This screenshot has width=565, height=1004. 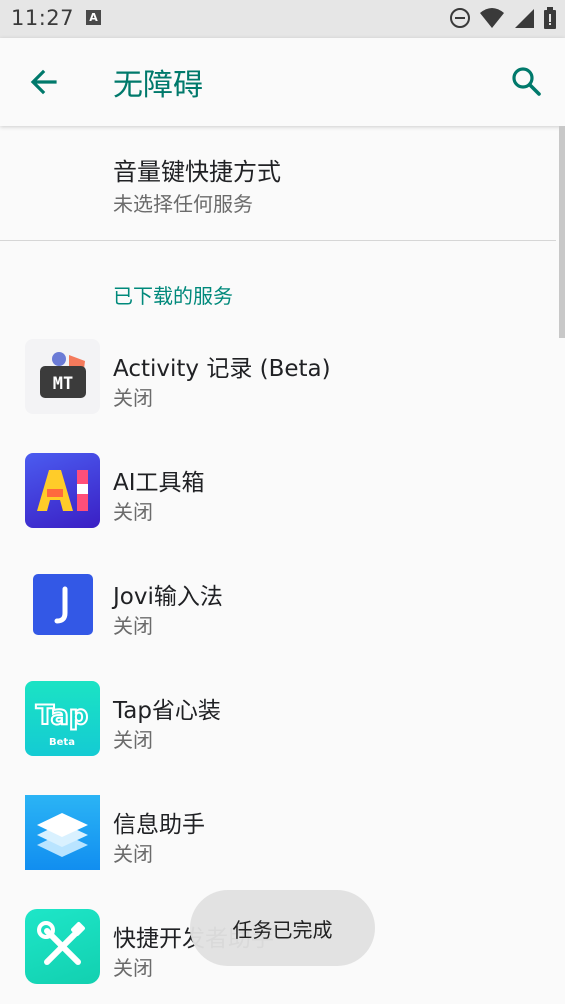 I want to click on search-icon, so click(x=526, y=81).